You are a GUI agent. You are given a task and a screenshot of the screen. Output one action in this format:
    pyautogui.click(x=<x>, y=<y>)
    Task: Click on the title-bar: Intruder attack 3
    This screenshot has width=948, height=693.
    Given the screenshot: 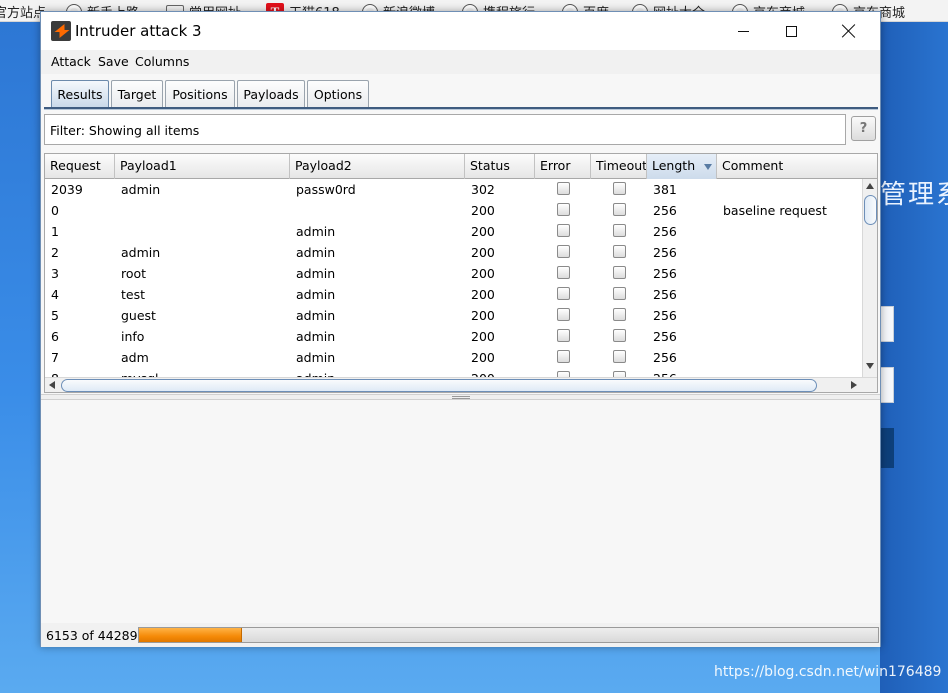 What is the action you would take?
    pyautogui.click(x=460, y=31)
    